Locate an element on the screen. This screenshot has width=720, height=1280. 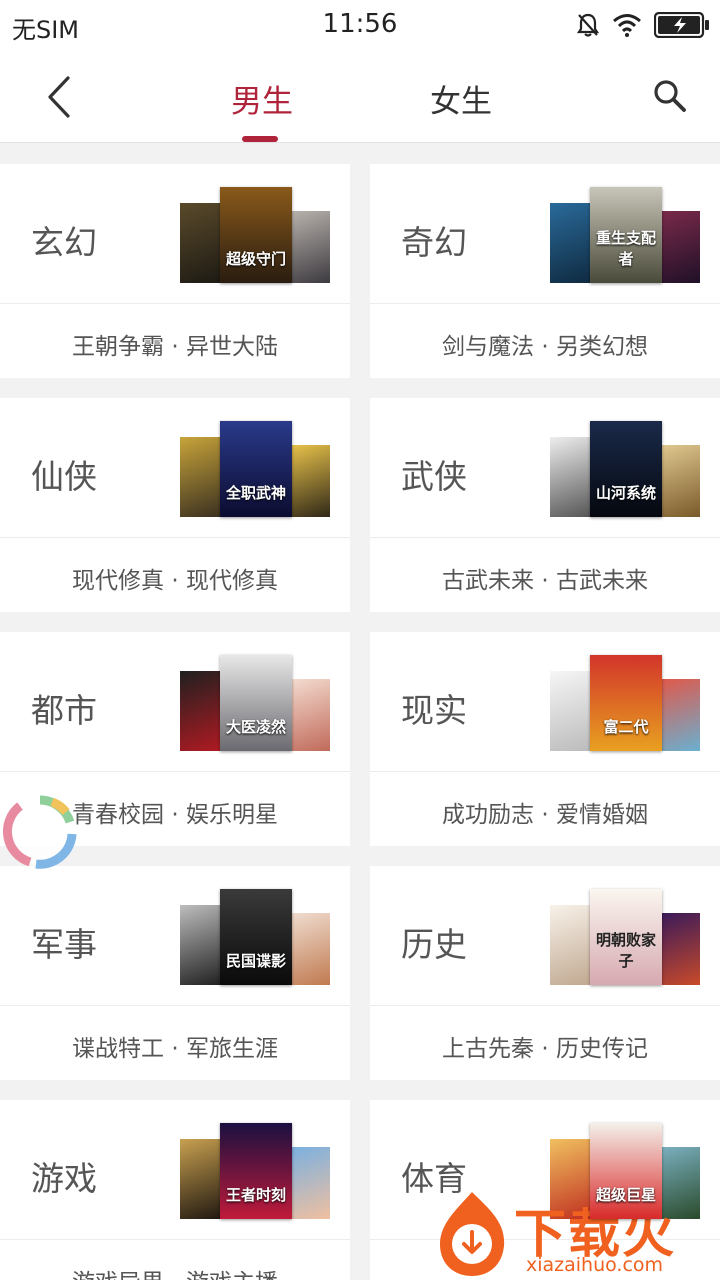
status-bar: 无SIM 11:56 is located at coordinates (360, 25).